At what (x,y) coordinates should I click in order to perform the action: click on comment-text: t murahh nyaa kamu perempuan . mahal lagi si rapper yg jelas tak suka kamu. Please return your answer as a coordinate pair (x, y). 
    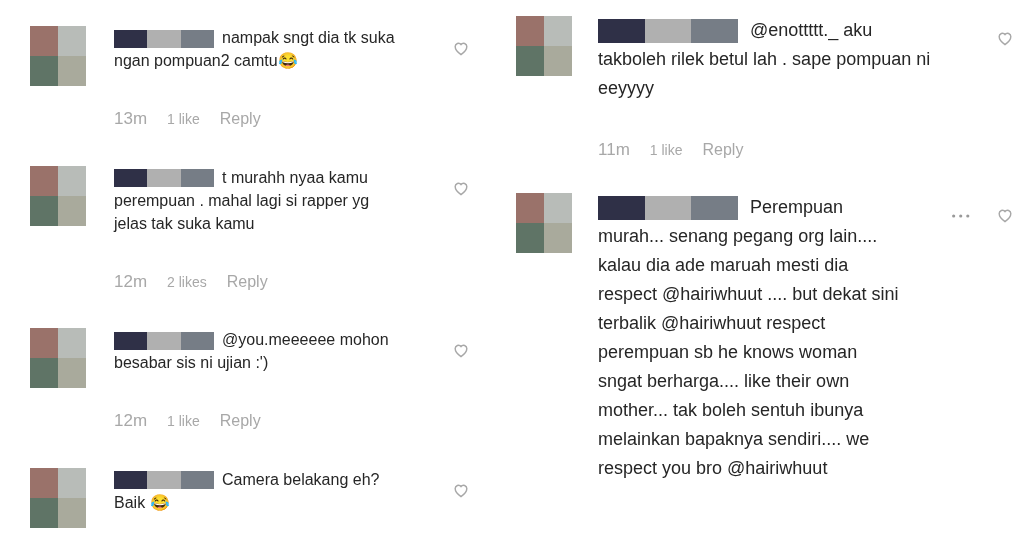
    Looking at the image, I should click on (242, 200).